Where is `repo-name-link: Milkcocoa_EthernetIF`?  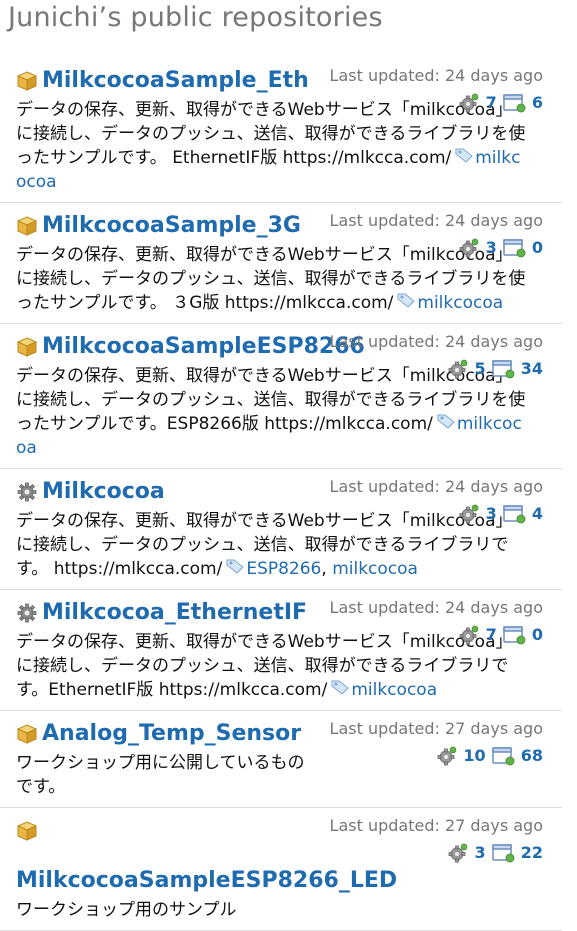 repo-name-link: Milkcocoa_EthernetIF is located at coordinates (174, 613).